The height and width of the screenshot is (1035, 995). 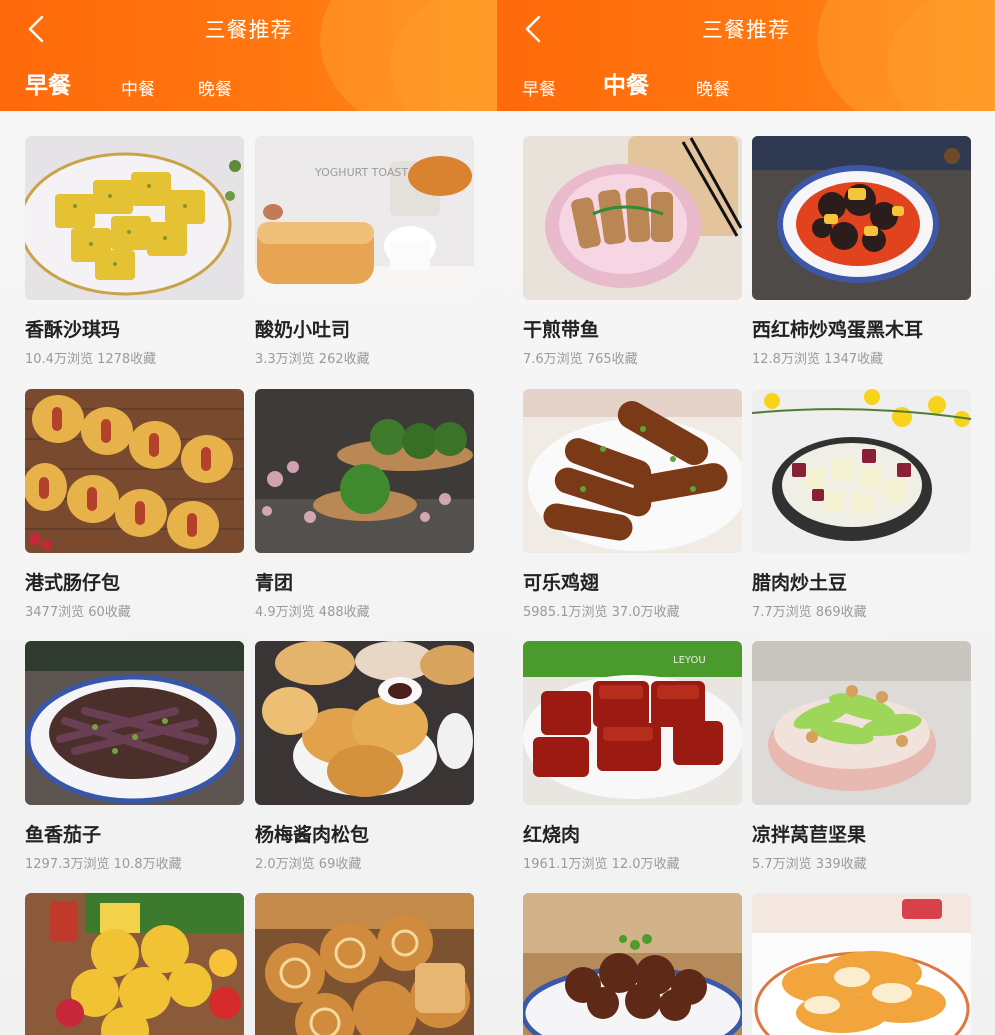 I want to click on recipe-name: 西红柿炒鸡蛋黑木耳, so click(x=838, y=330).